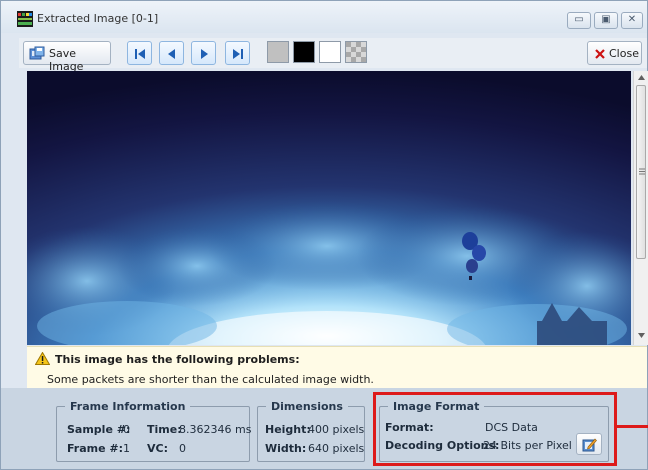 The height and width of the screenshot is (470, 648). Describe the element at coordinates (307, 406) in the screenshot. I see `dimensions-legend: Dimensions` at that location.